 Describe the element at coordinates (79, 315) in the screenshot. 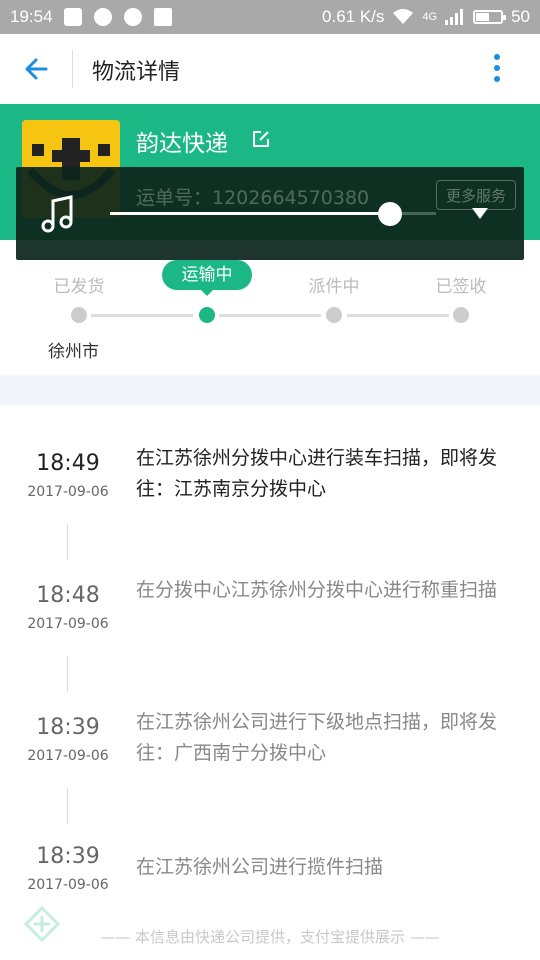

I see `step-dot-shipped` at that location.